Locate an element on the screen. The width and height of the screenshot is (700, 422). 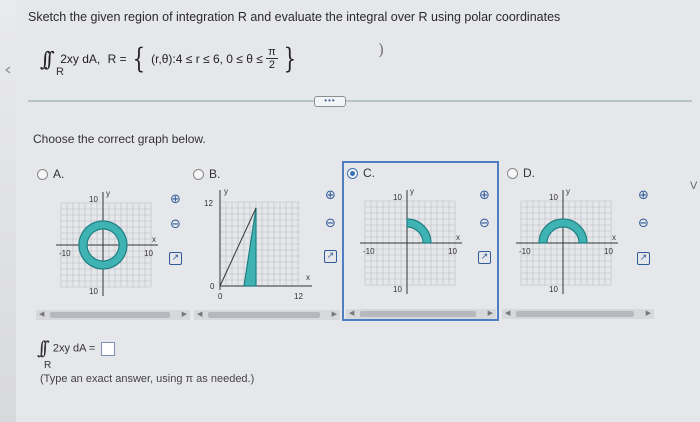
option-a-graph: y x 10 10 -10 10 is located at coordinates (111, 243).